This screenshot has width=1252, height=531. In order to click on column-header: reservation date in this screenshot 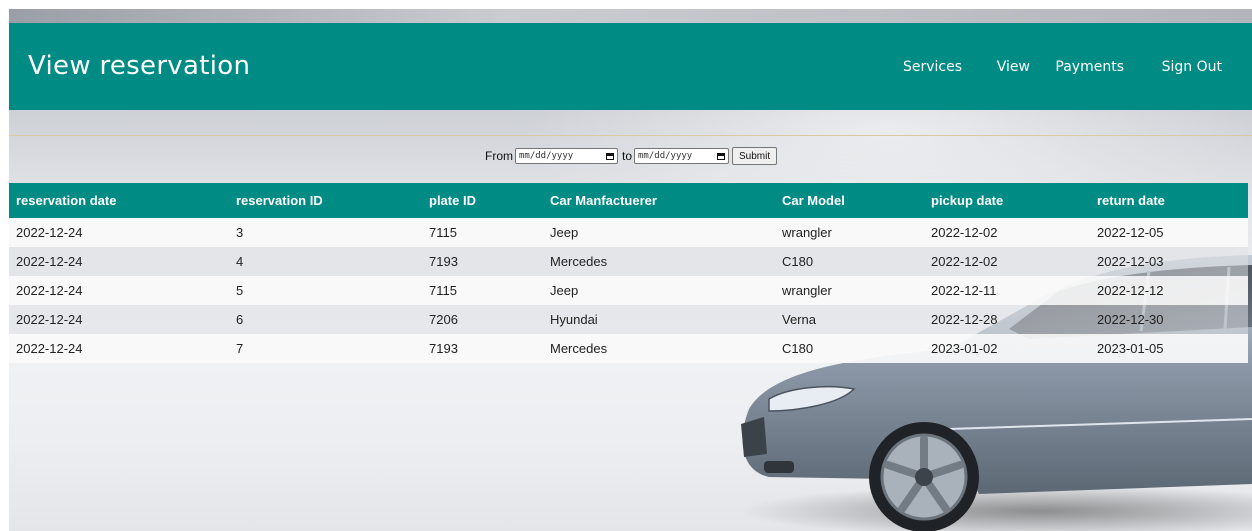, I will do `click(119, 200)`.